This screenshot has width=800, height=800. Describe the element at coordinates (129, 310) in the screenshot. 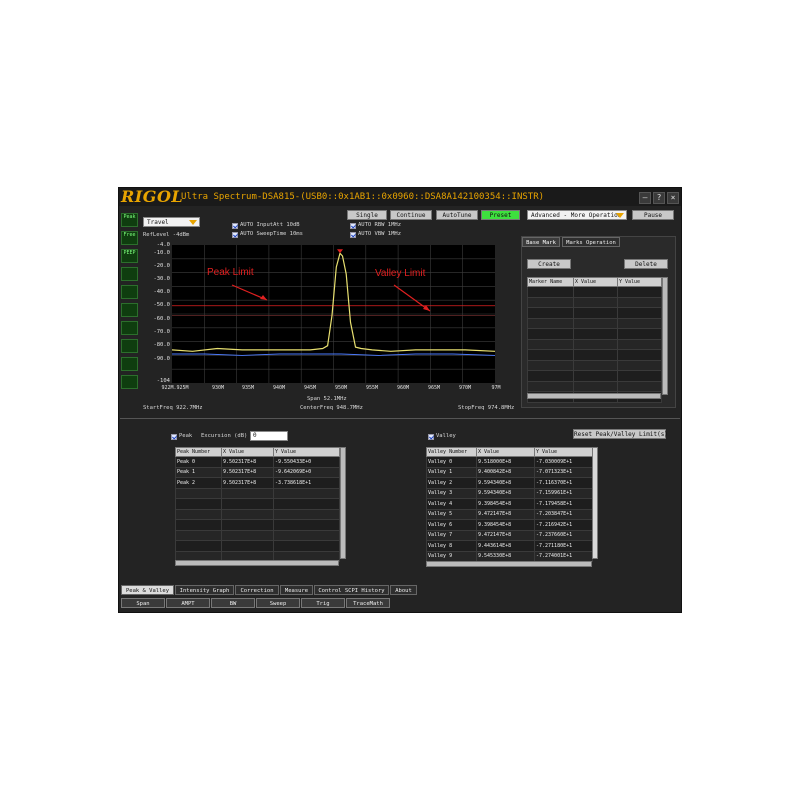

I see `measure-icon` at that location.